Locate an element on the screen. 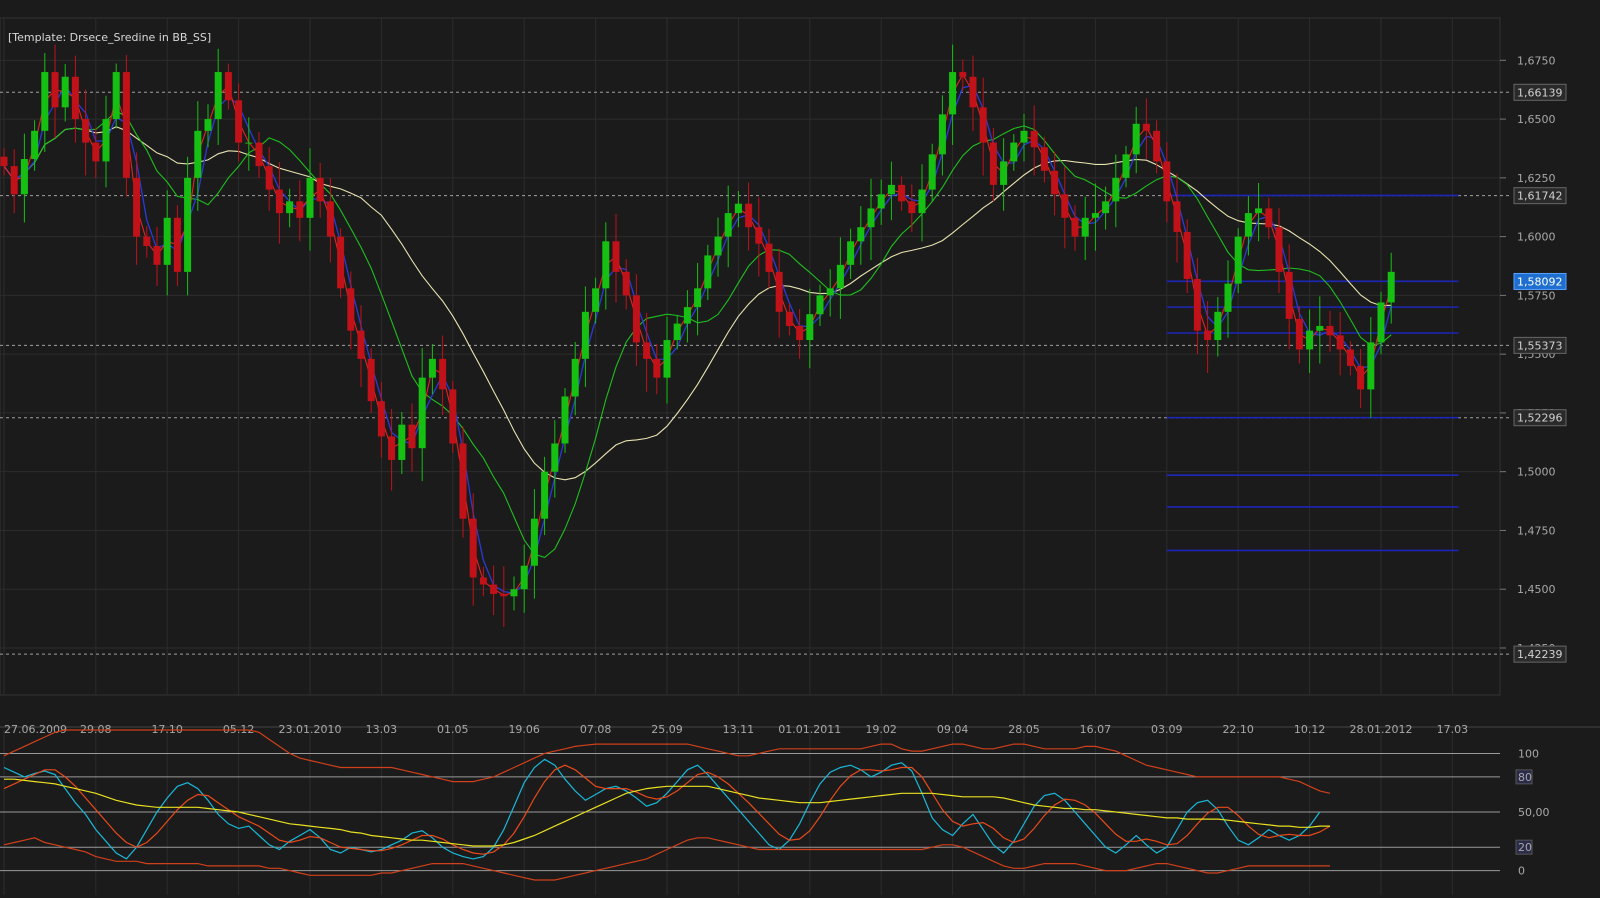 The image size is (1600, 898). y-tick-label: 1,5000 is located at coordinates (1536, 472).